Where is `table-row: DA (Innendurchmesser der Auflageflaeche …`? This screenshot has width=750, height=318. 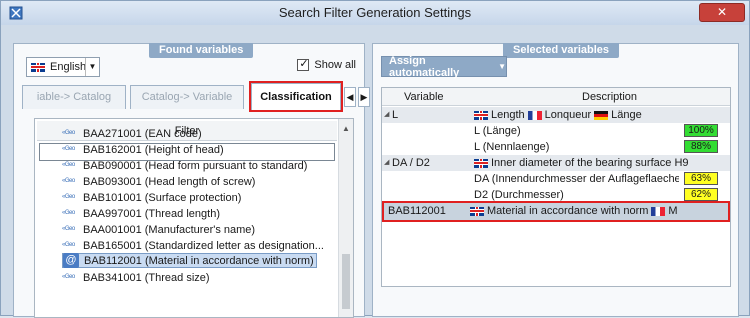
table-row: DA (Innendurchmesser der Auflageflaeche … is located at coordinates (556, 179).